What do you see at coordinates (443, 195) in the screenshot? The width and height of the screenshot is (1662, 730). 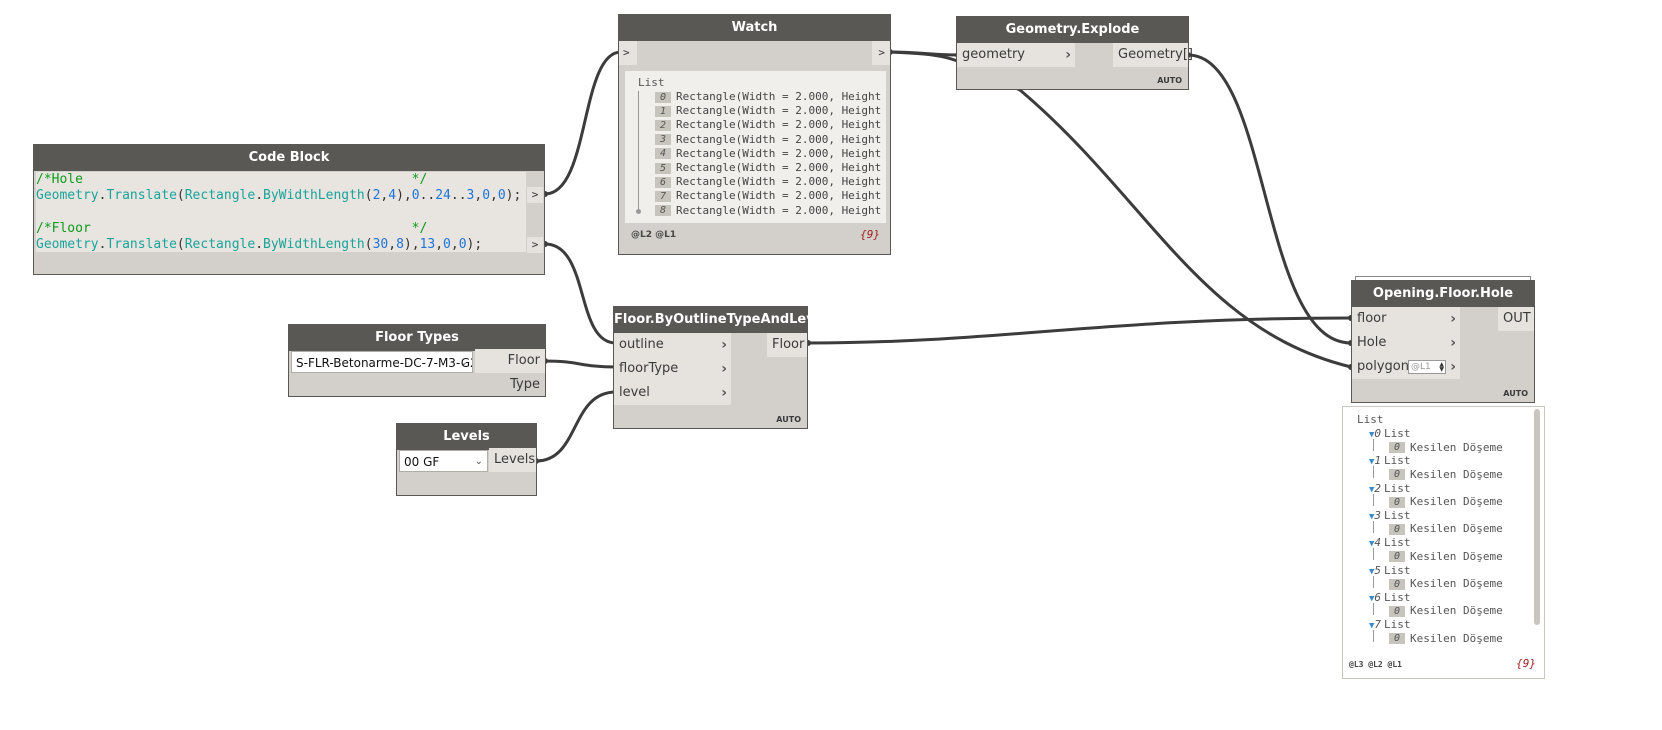 I see `code-token: 24` at bounding box center [443, 195].